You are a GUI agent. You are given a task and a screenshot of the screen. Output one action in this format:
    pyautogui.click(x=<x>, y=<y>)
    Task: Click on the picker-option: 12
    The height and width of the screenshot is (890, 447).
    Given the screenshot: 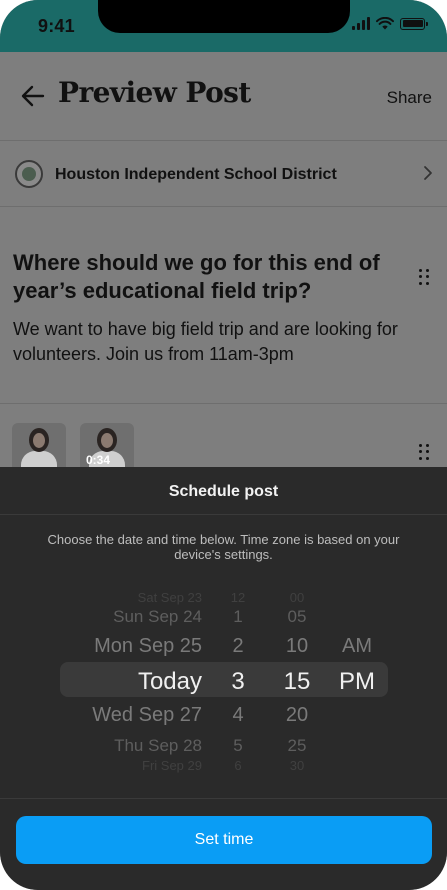 What is the action you would take?
    pyautogui.click(x=238, y=597)
    